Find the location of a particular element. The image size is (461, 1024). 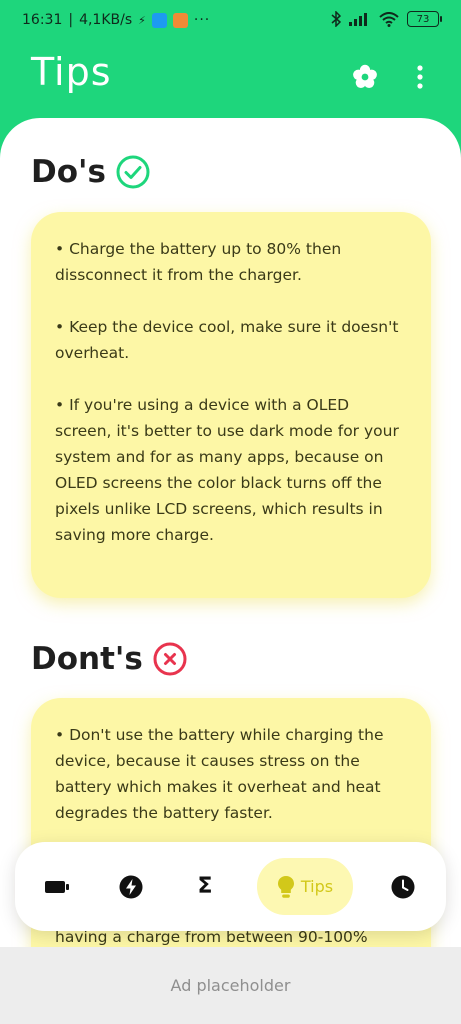

twitter-notification-icon is located at coordinates (159, 20).